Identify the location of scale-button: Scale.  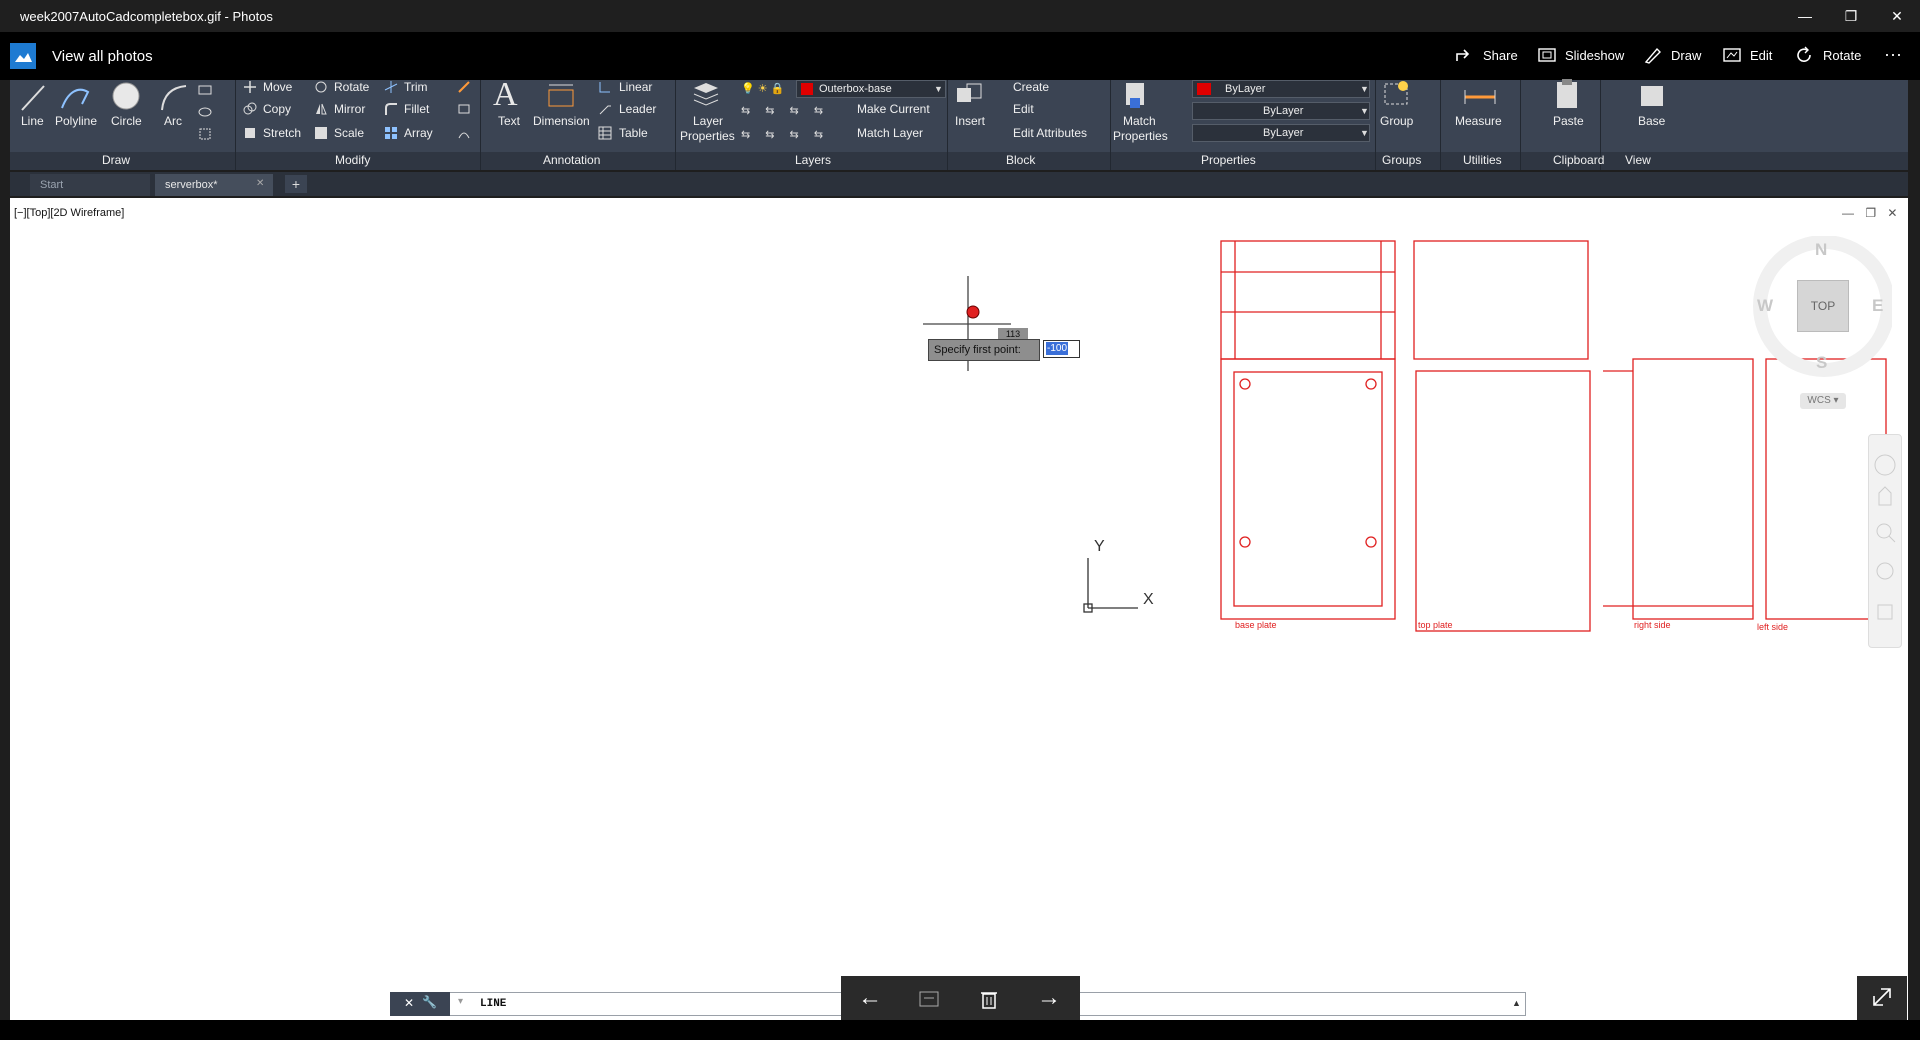
(349, 133).